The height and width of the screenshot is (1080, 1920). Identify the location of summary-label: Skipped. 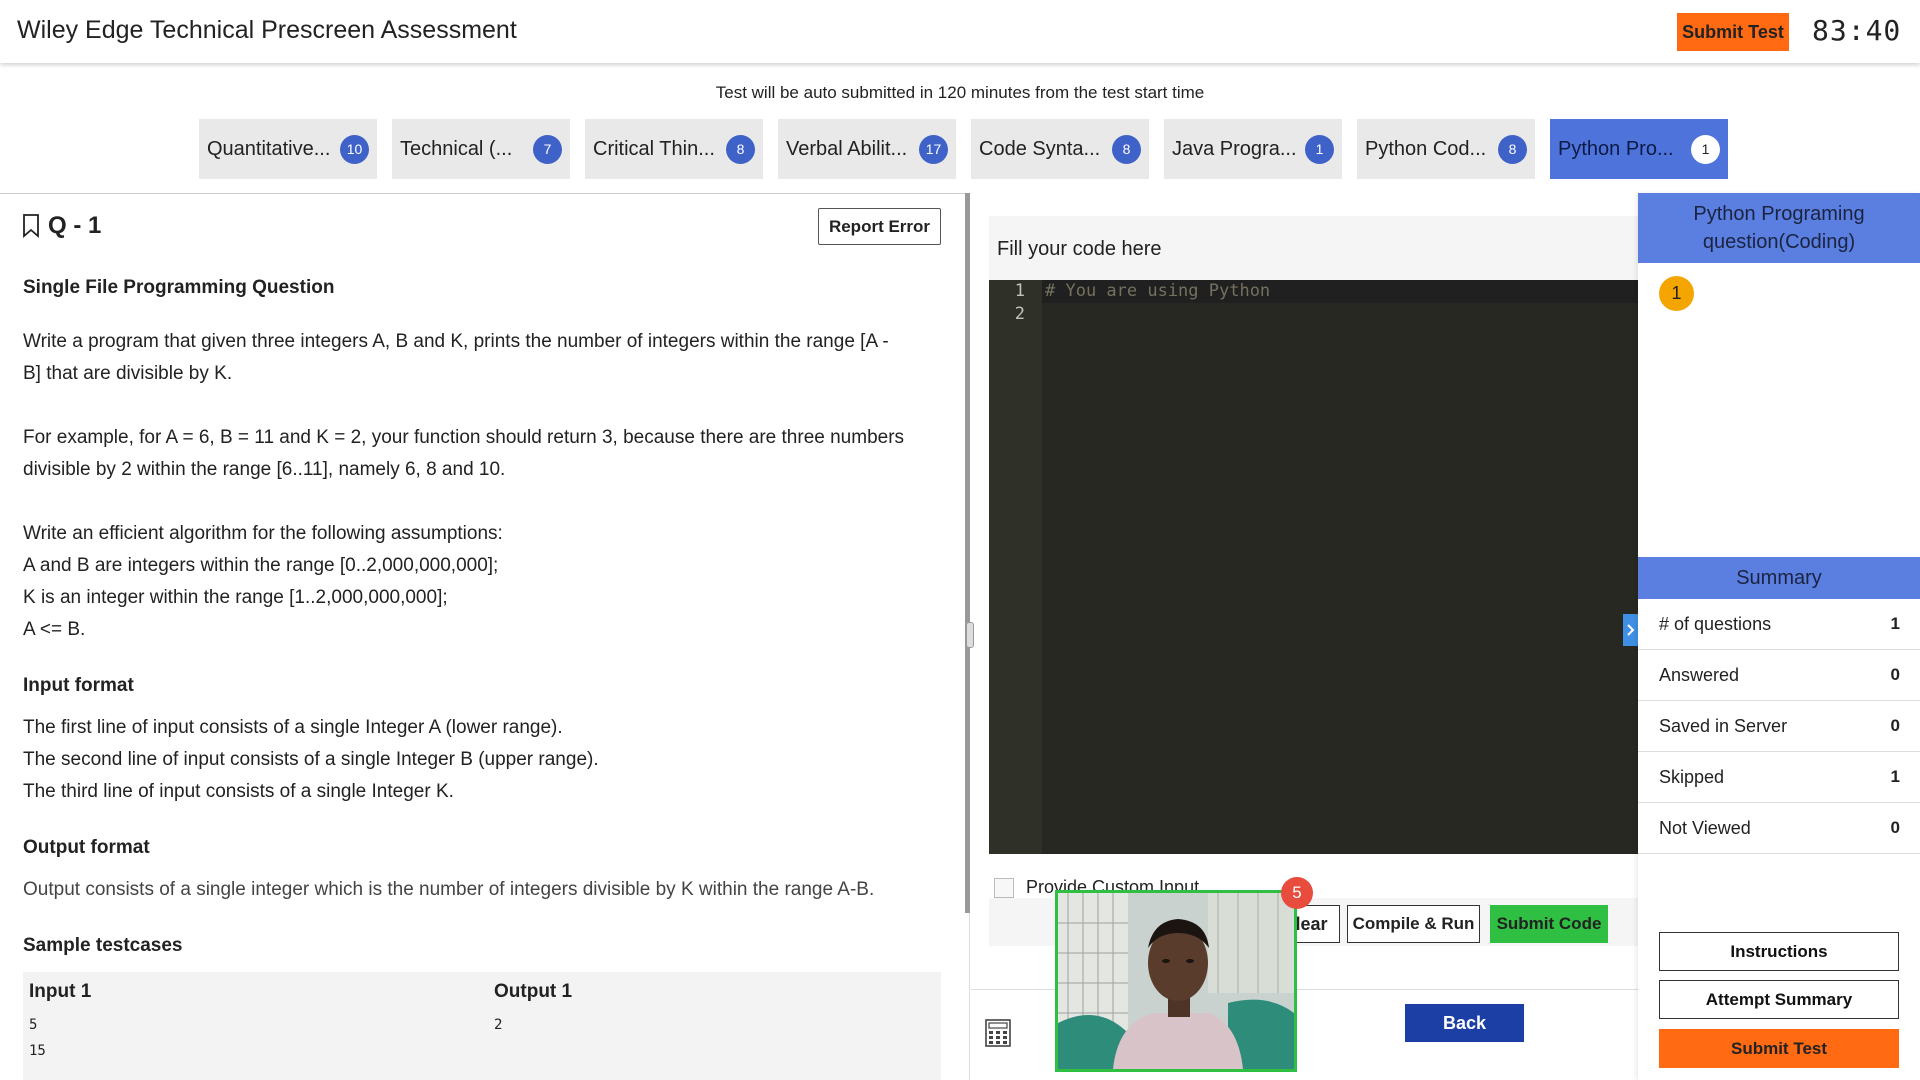
(1692, 776).